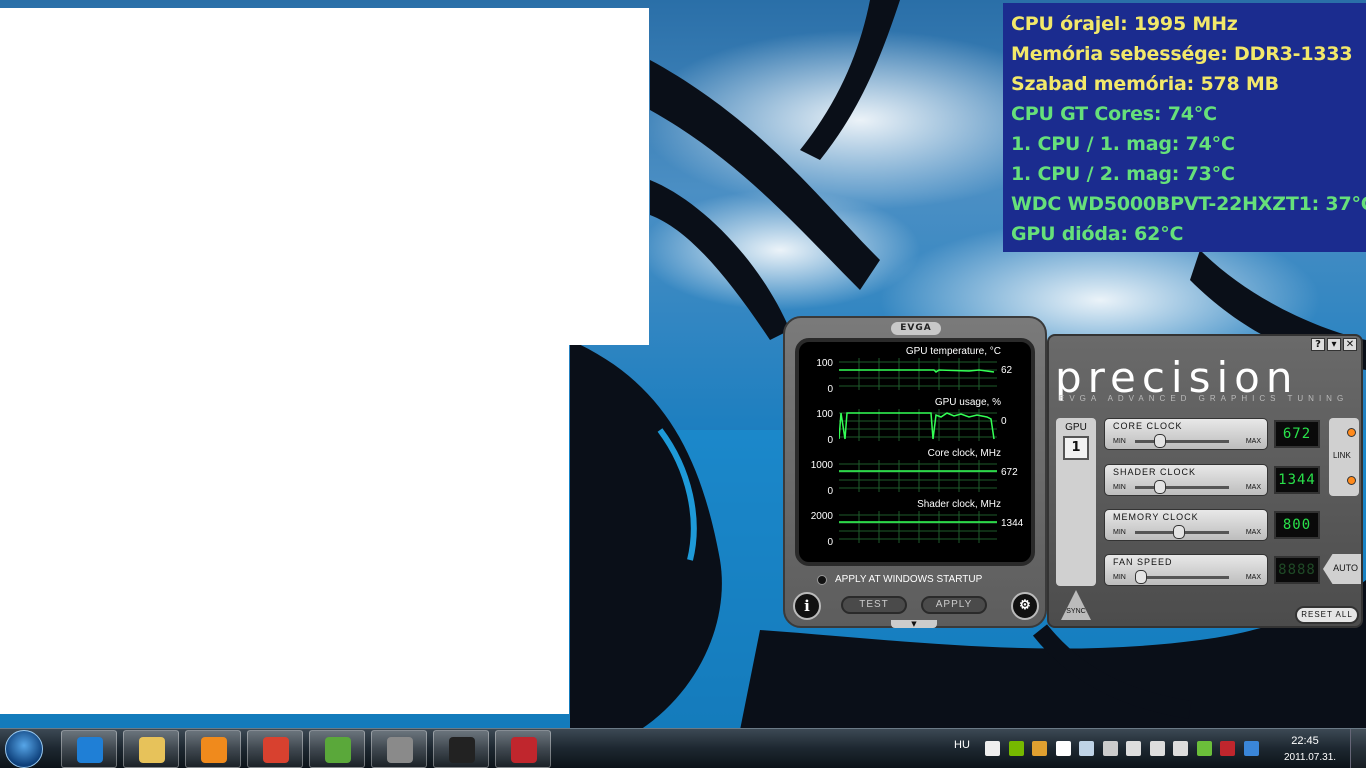 The height and width of the screenshot is (768, 1366). I want to click on sync-button: SYNC, so click(1076, 605).